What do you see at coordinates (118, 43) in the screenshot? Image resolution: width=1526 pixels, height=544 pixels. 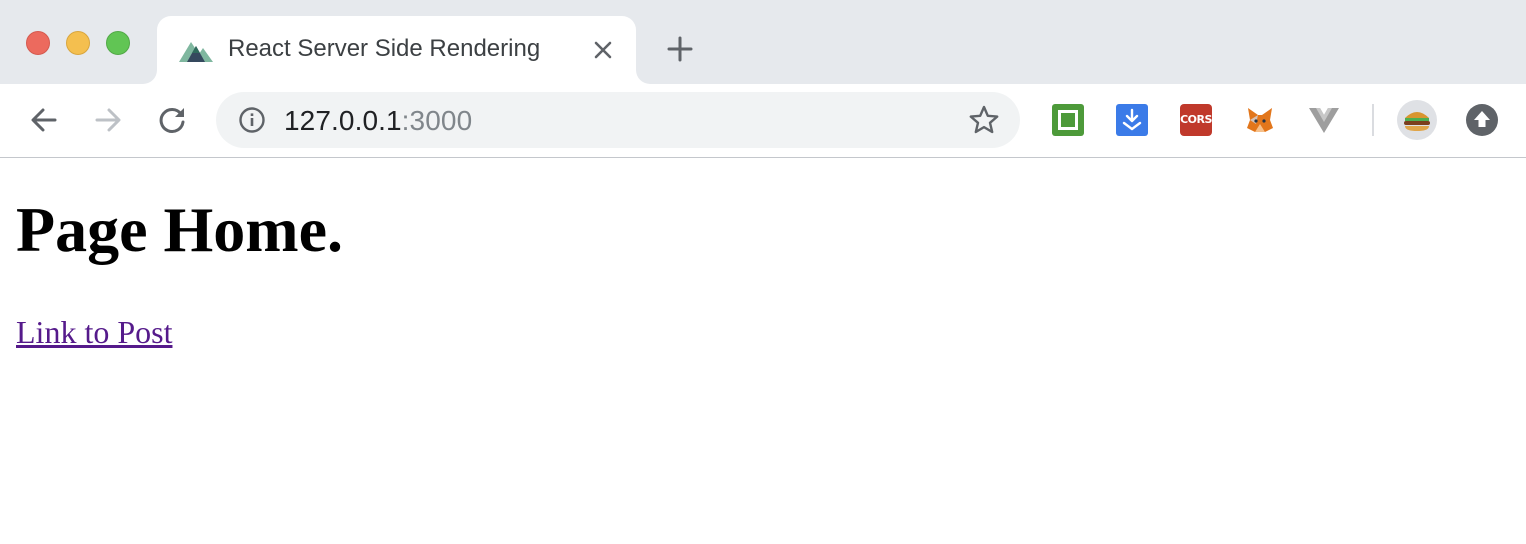 I see `zoom-window-button` at bounding box center [118, 43].